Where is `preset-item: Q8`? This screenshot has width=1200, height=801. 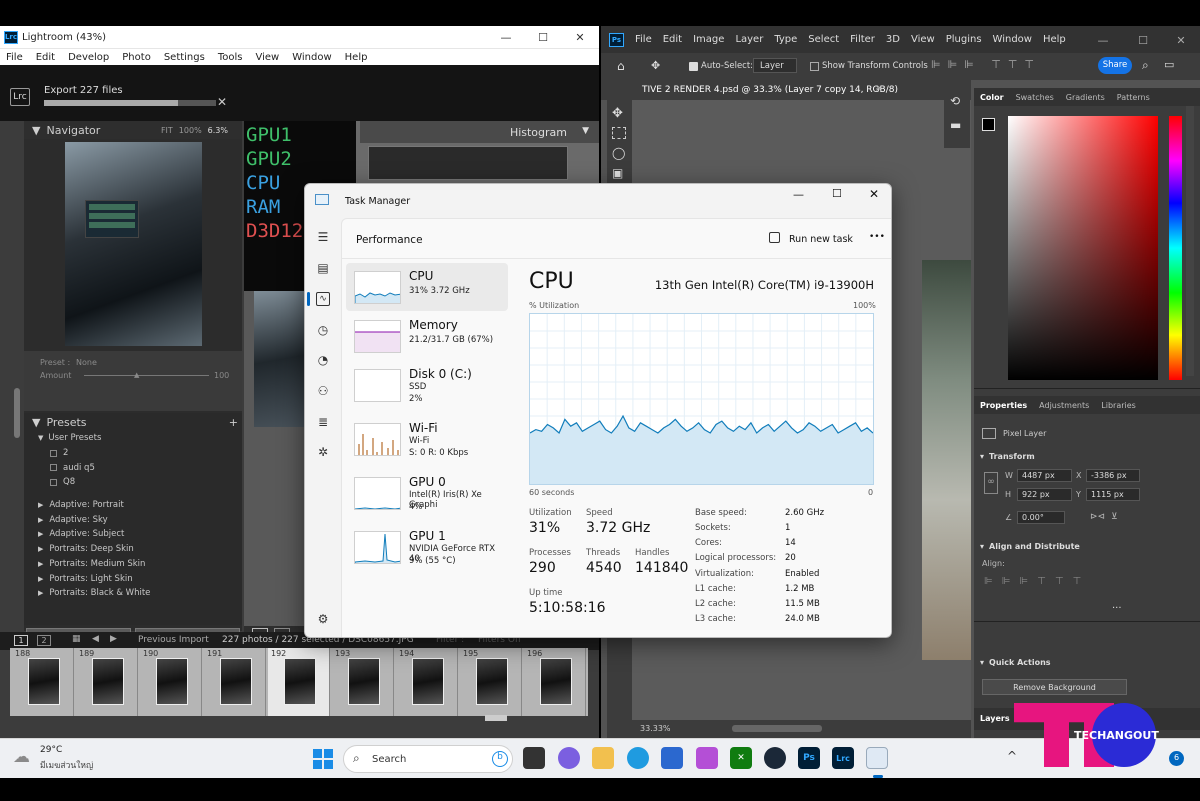
preset-item: Q8 is located at coordinates (133, 482).